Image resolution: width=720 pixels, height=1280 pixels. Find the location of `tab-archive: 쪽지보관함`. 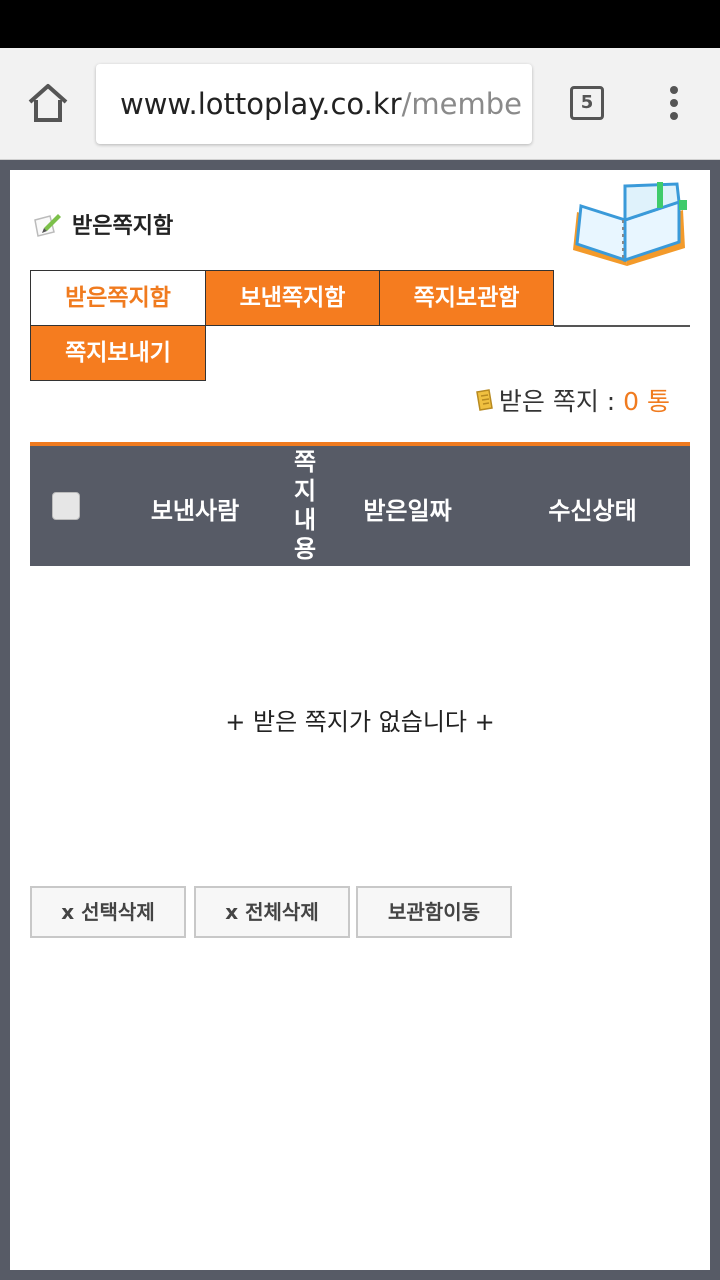

tab-archive: 쪽지보관함 is located at coordinates (466, 298).